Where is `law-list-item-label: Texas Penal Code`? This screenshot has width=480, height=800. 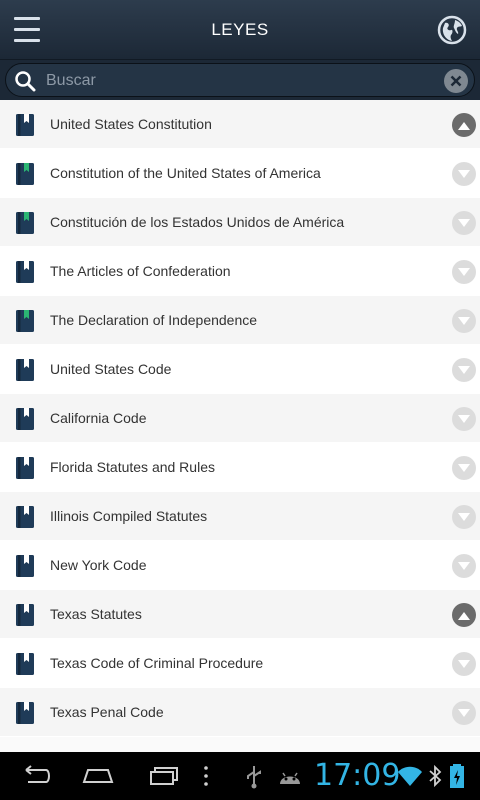 law-list-item-label: Texas Penal Code is located at coordinates (107, 712).